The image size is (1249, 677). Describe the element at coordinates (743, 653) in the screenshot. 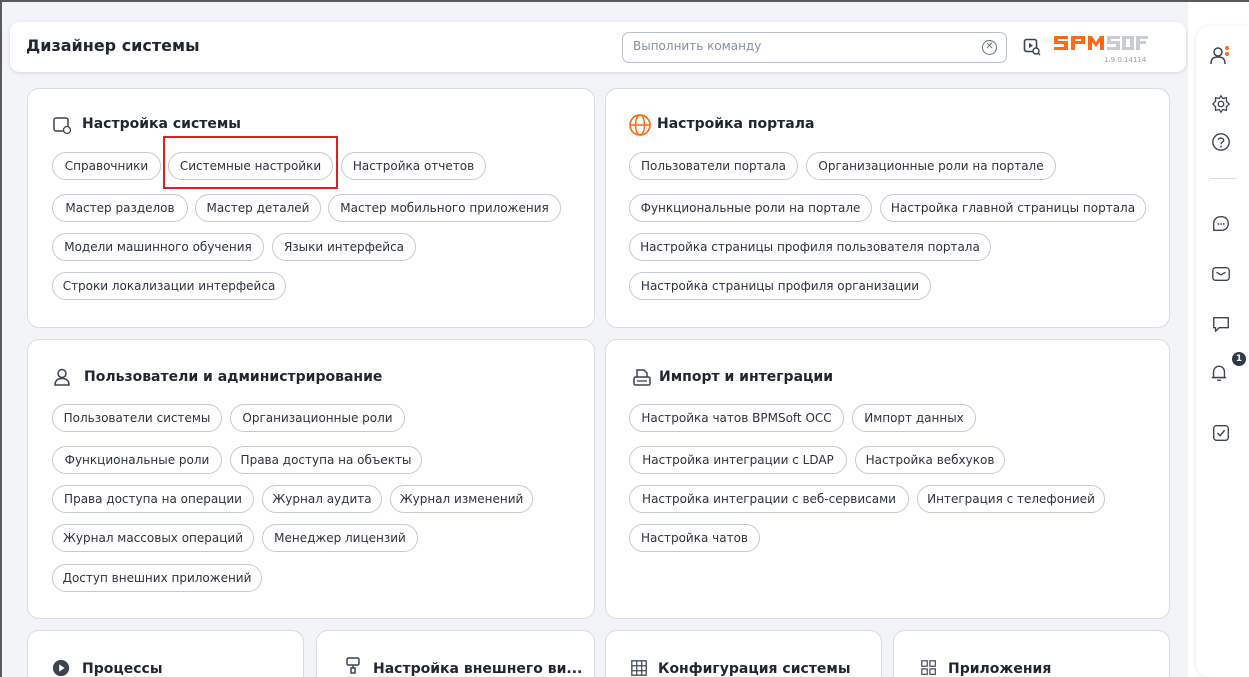

I see `card-configuration: Конфигурация системы` at that location.